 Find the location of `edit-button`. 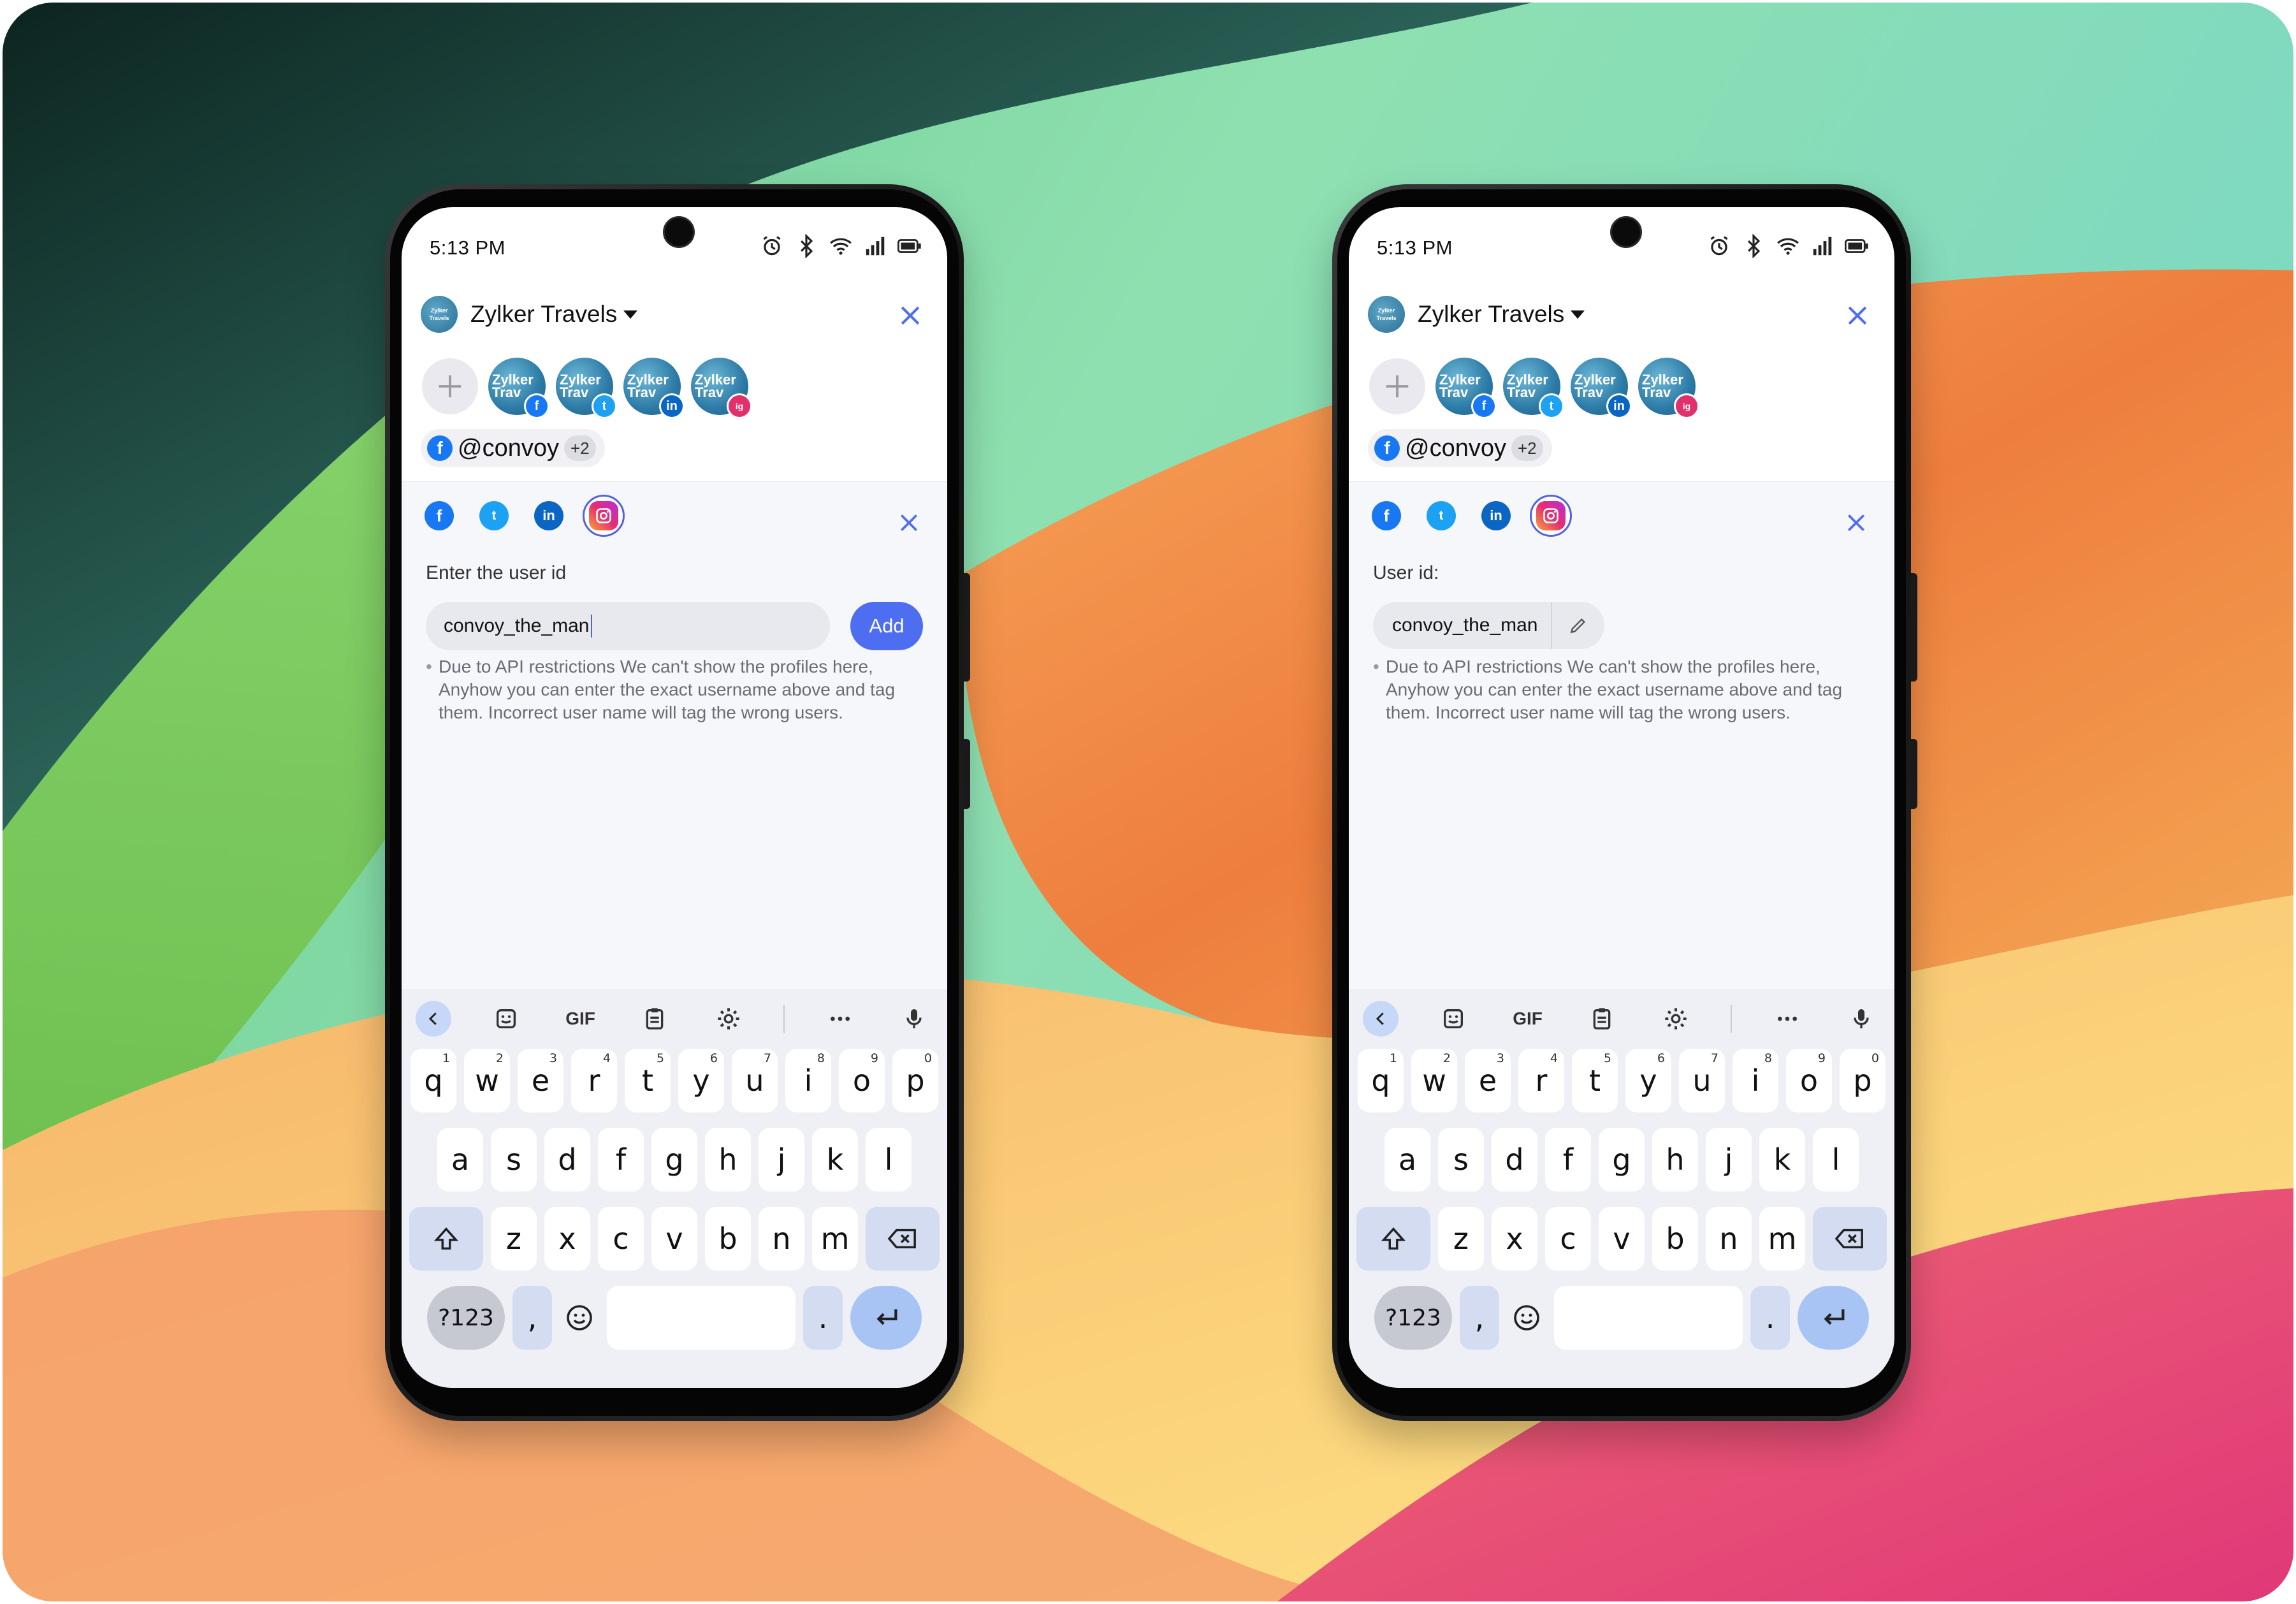

edit-button is located at coordinates (1577, 625).